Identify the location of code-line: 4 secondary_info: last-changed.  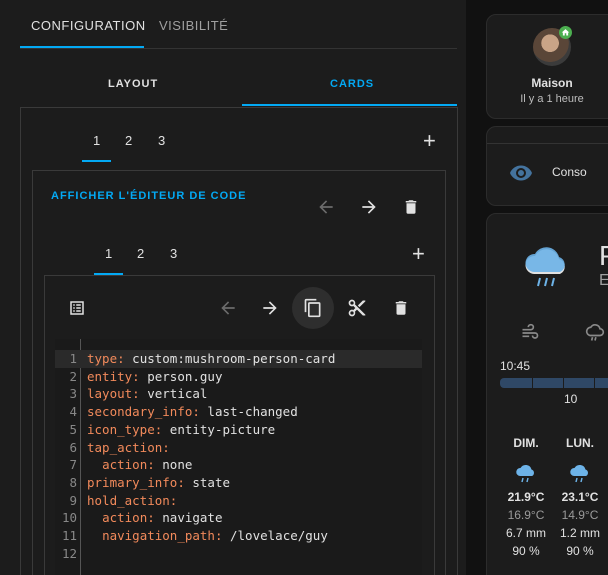
(238, 412).